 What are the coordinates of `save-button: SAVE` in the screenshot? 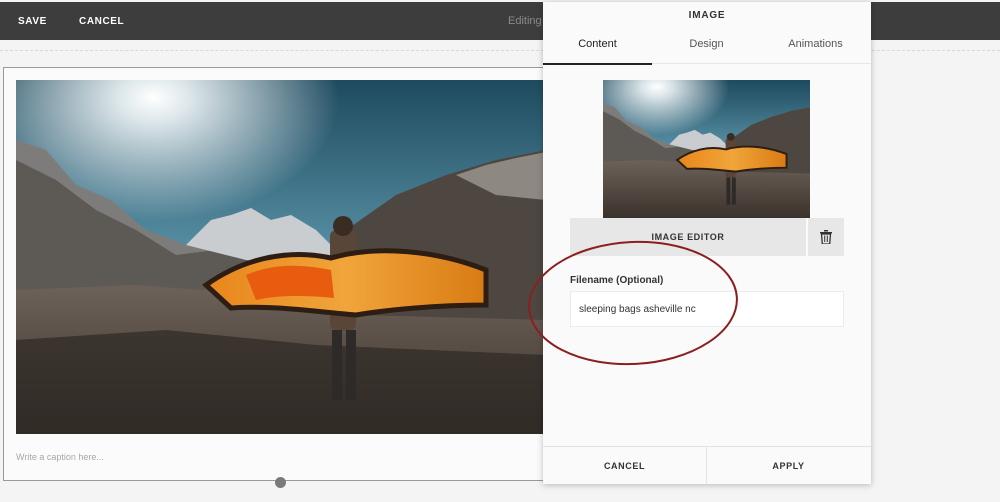 It's located at (32, 21).